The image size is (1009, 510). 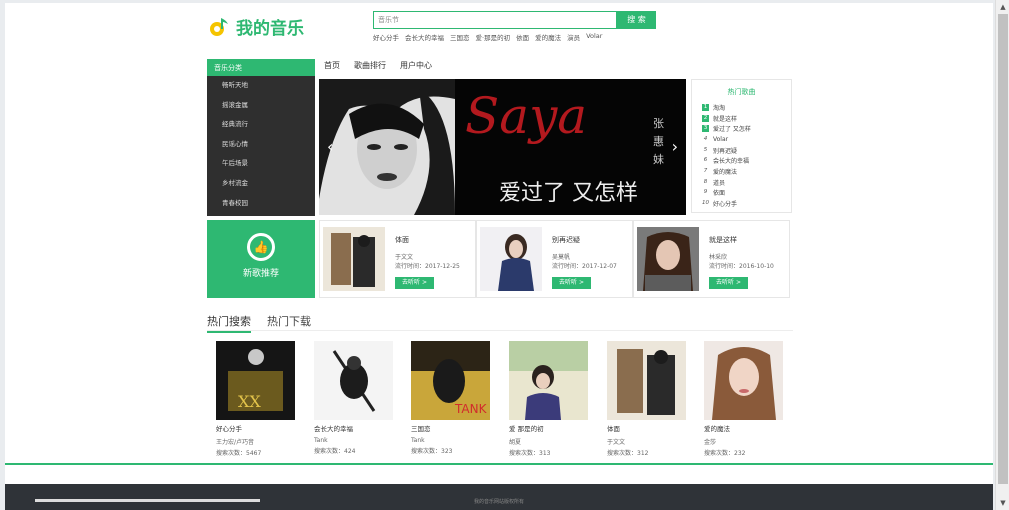 What do you see at coordinates (370, 65) in the screenshot?
I see `nav-ranking: 歌曲排行` at bounding box center [370, 65].